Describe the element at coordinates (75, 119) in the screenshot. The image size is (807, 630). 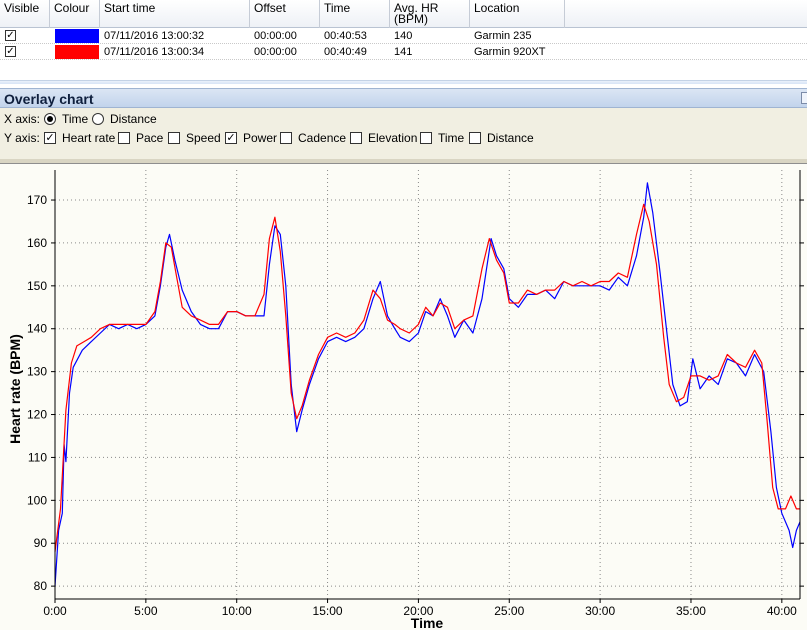
I see `radio-x-time-label: Time` at that location.